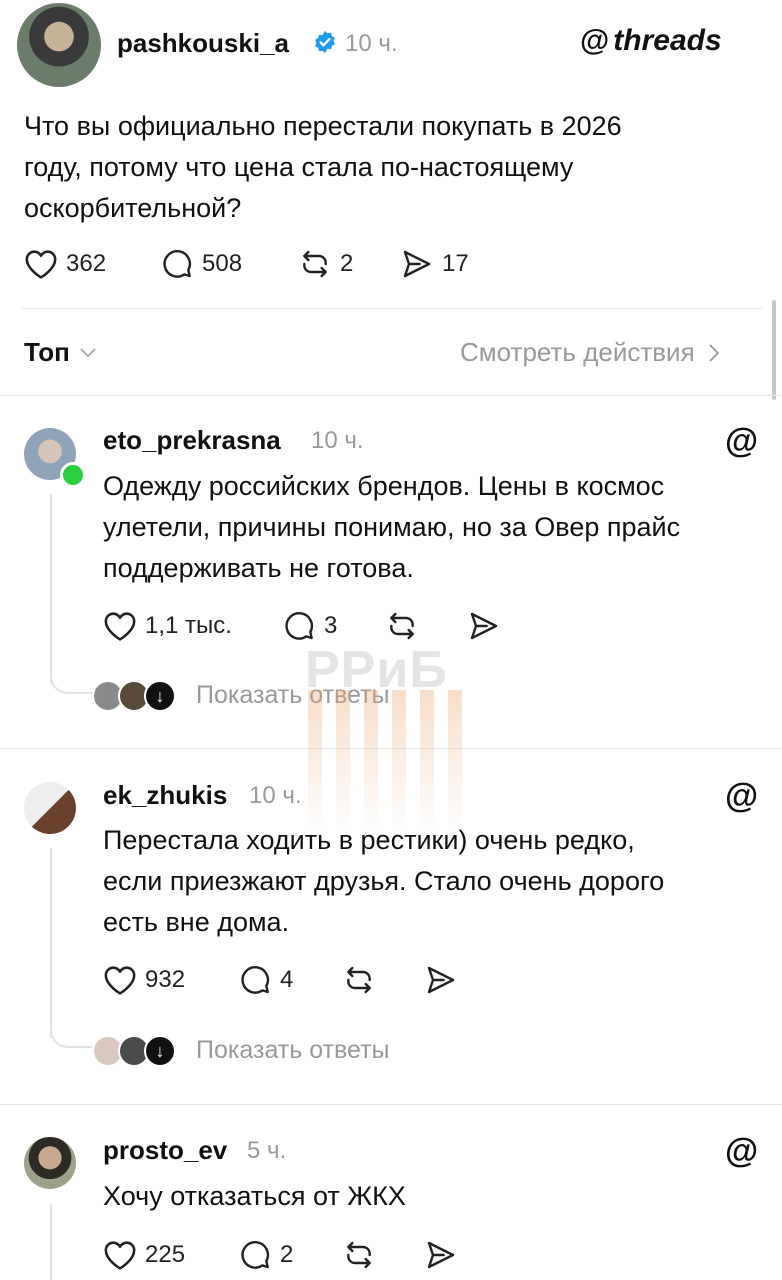  Describe the element at coordinates (86, 263) in the screenshot. I see `post-like-count: 362` at that location.